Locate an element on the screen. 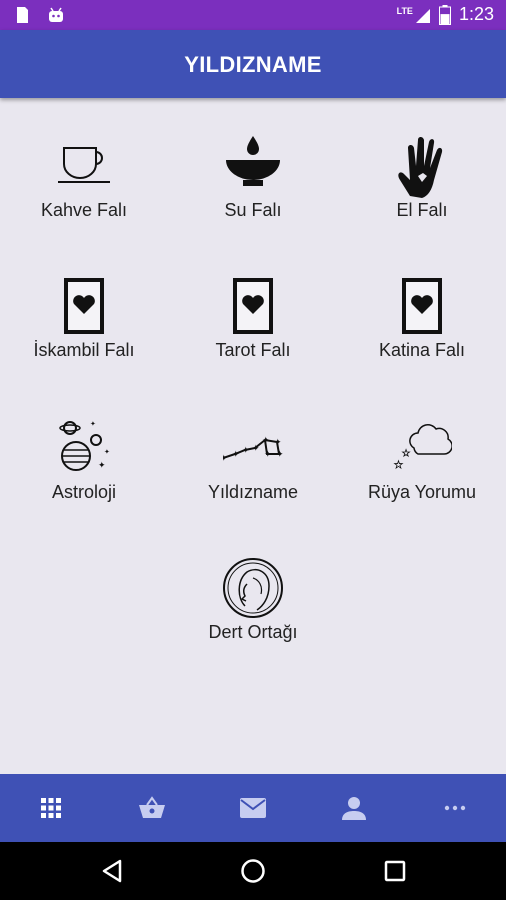 Image resolution: width=506 pixels, height=900 pixels. menu-item-ruya: ★ ★ Rüya Yorumu is located at coordinates (422, 483).